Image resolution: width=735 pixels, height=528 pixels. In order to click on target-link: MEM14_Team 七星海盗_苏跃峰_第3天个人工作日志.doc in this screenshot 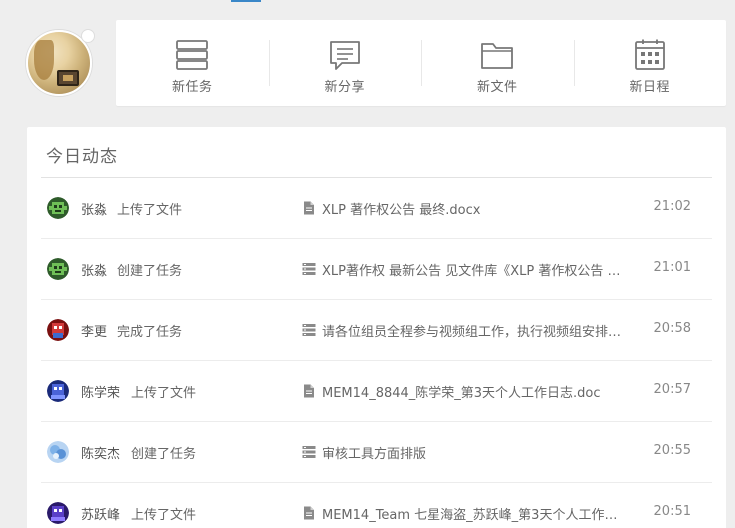, I will do `click(475, 513)`.